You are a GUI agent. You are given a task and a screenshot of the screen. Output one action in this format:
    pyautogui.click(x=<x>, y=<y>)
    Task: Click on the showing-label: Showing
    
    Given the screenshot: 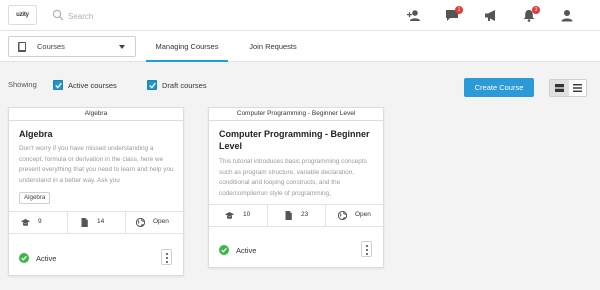 What is the action you would take?
    pyautogui.click(x=22, y=84)
    